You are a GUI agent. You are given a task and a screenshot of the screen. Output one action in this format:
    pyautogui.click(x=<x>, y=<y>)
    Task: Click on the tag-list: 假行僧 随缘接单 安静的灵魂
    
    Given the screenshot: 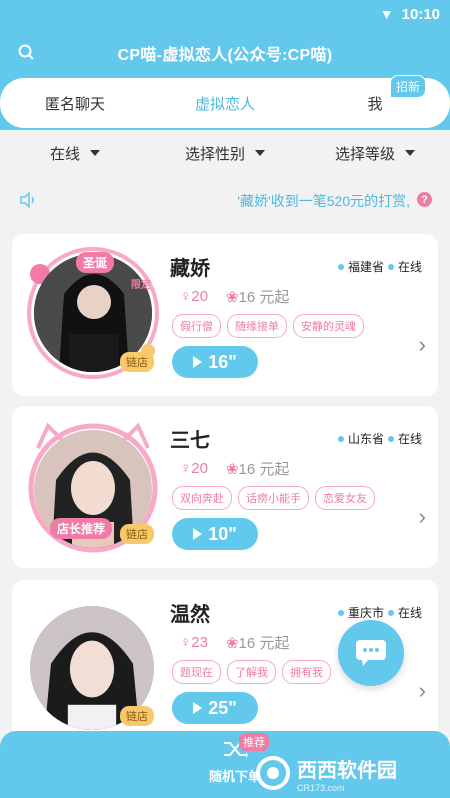 What is the action you would take?
    pyautogui.click(x=268, y=326)
    